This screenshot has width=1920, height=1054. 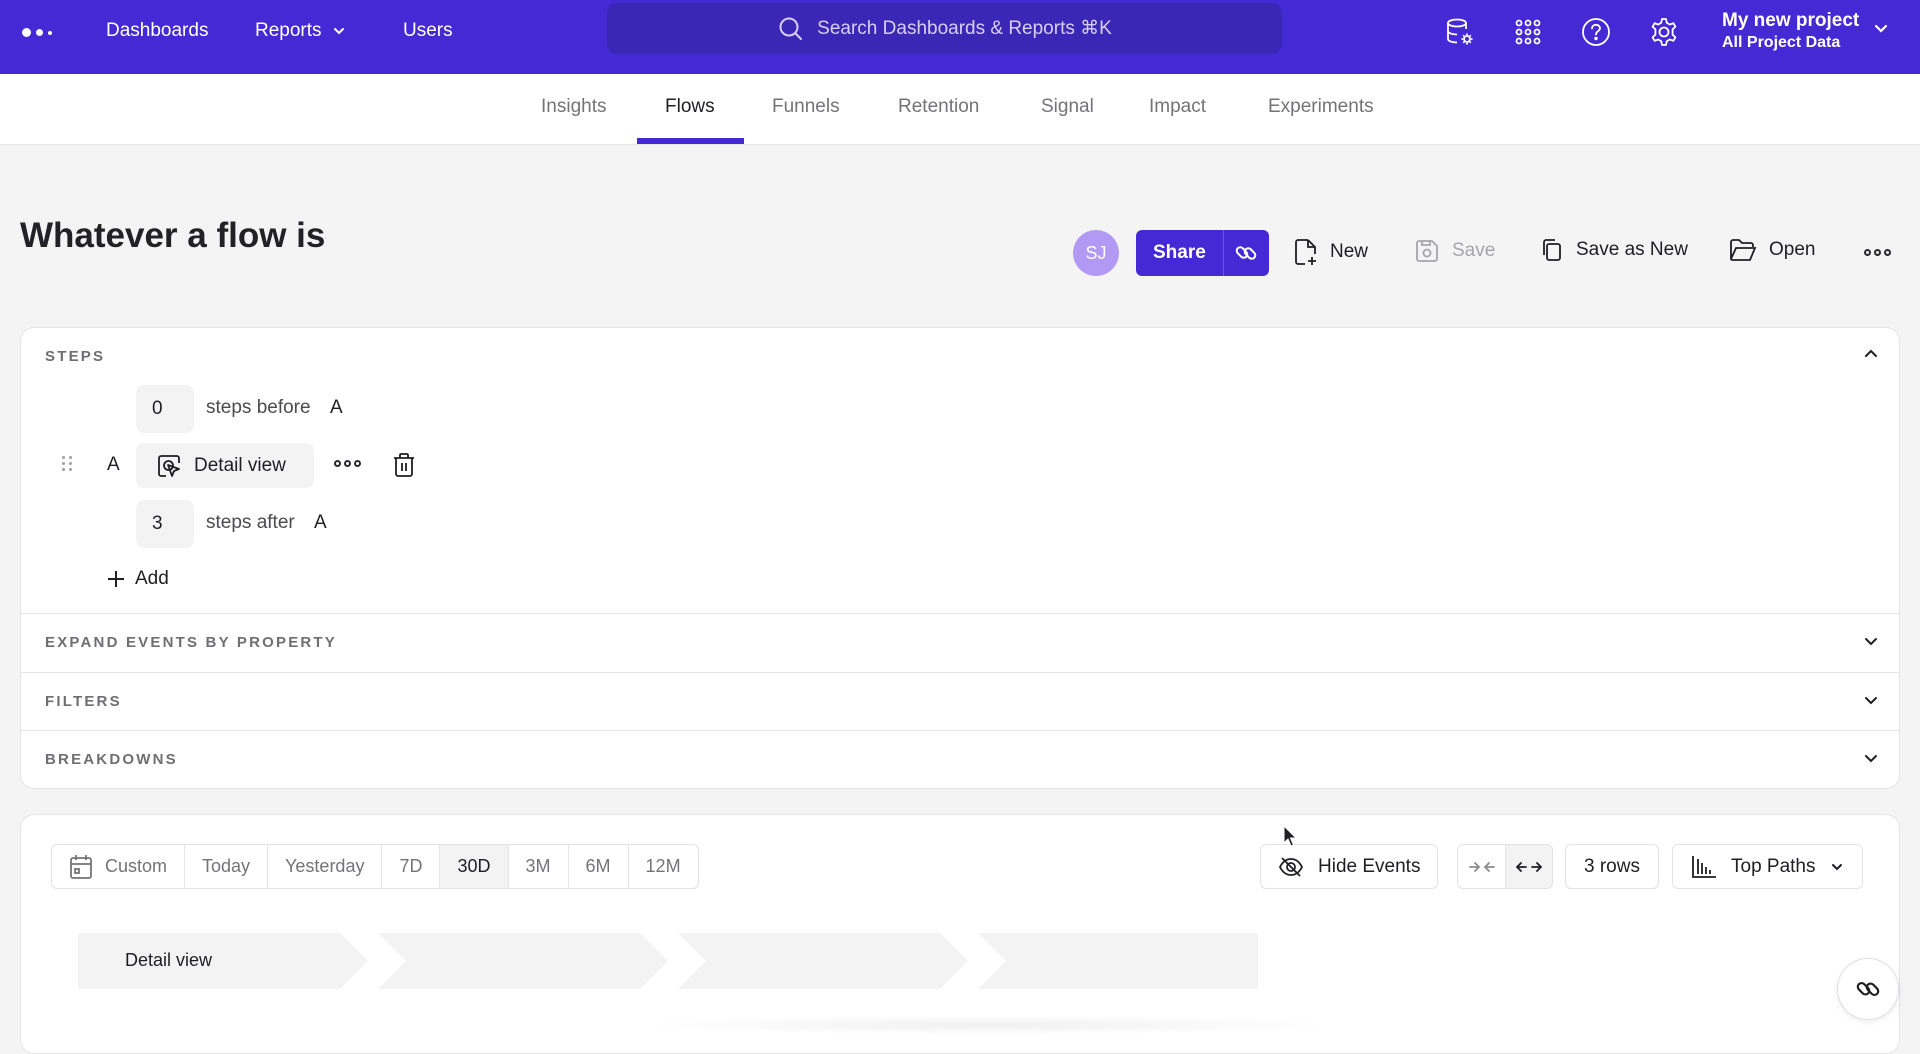 What do you see at coordinates (1868, 989) in the screenshot?
I see `floating-link-button` at bounding box center [1868, 989].